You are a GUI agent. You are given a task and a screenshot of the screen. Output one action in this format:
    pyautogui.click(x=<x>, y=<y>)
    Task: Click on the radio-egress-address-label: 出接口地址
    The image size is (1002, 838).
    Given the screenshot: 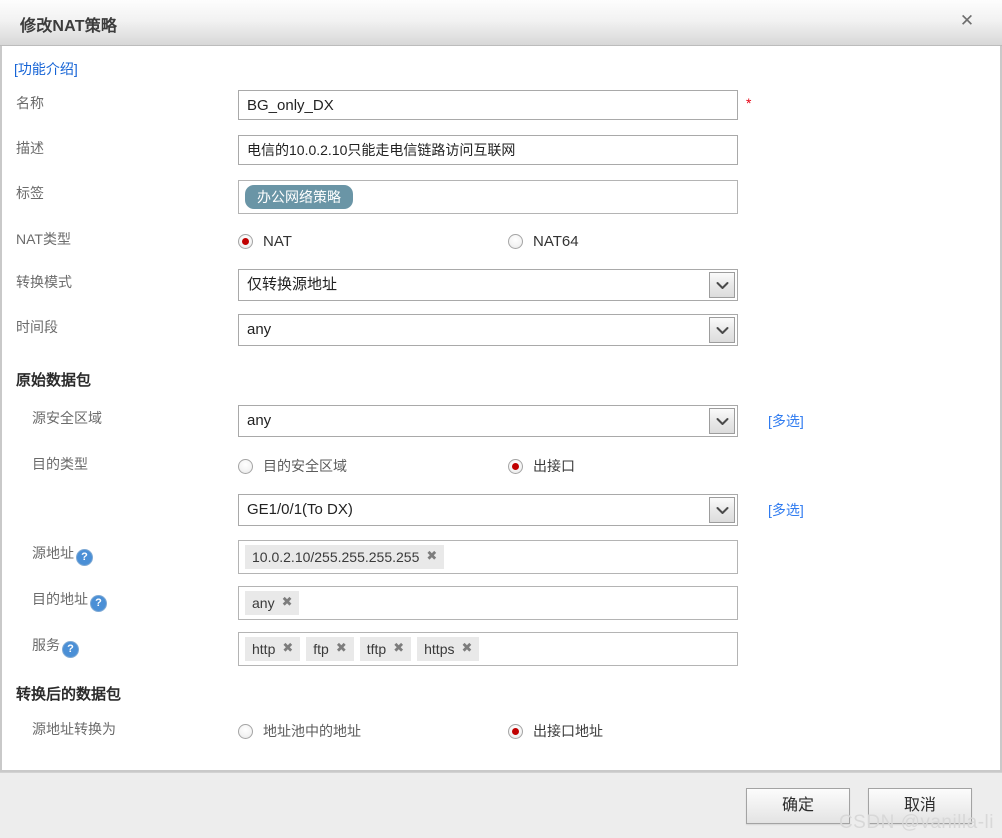 What is the action you would take?
    pyautogui.click(x=568, y=731)
    